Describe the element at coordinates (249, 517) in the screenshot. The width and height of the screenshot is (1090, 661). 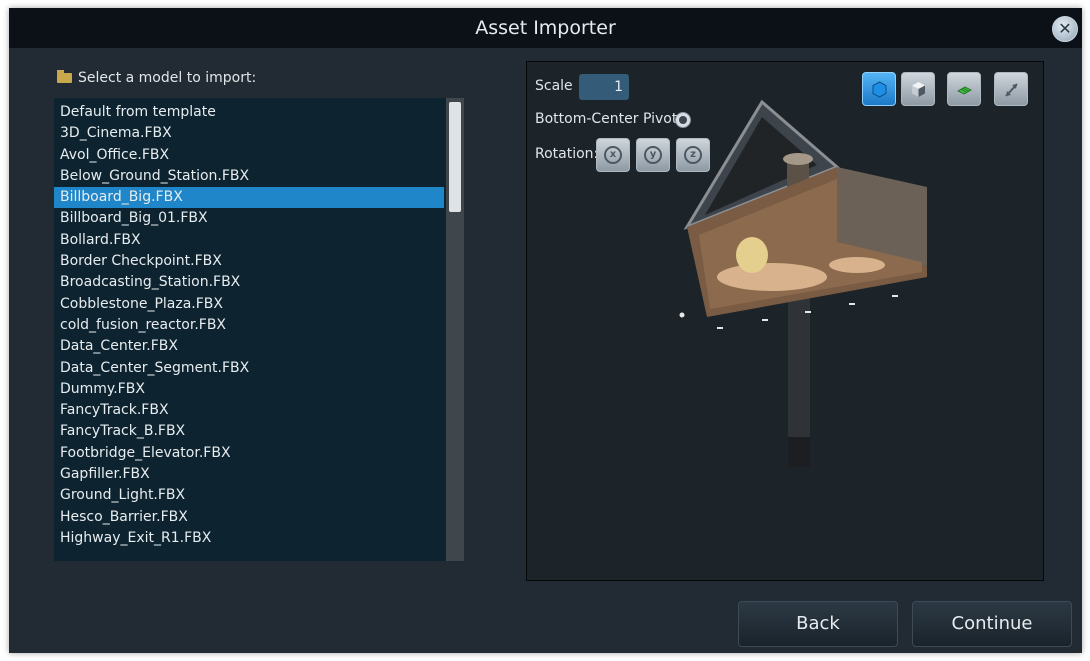
I see `model-list-item: Hesco_Barrier.FBX` at that location.